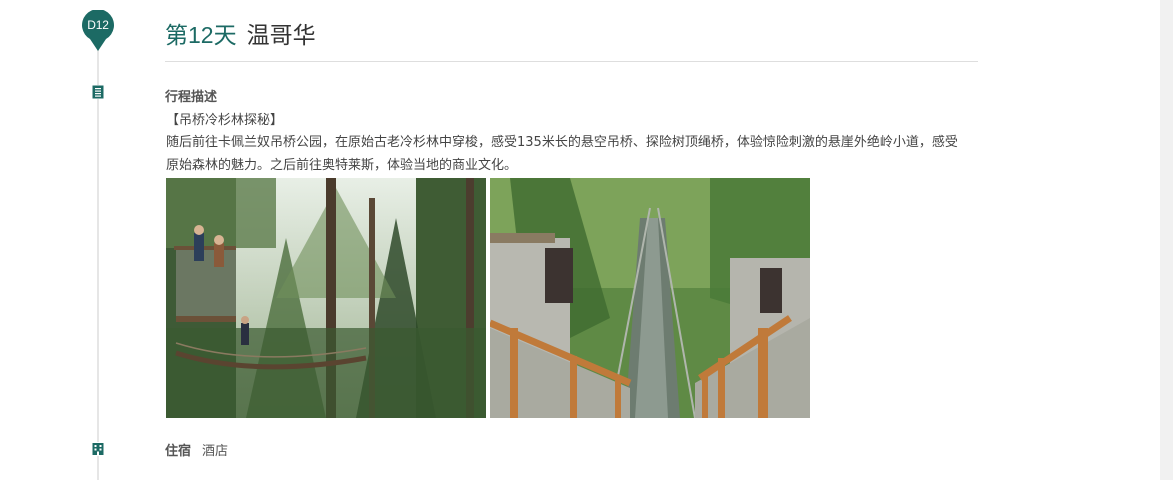 This screenshot has height=480, width=1173. What do you see at coordinates (225, 120) in the screenshot?
I see `highlight-title: 【吊桥冷杉林探秘】` at bounding box center [225, 120].